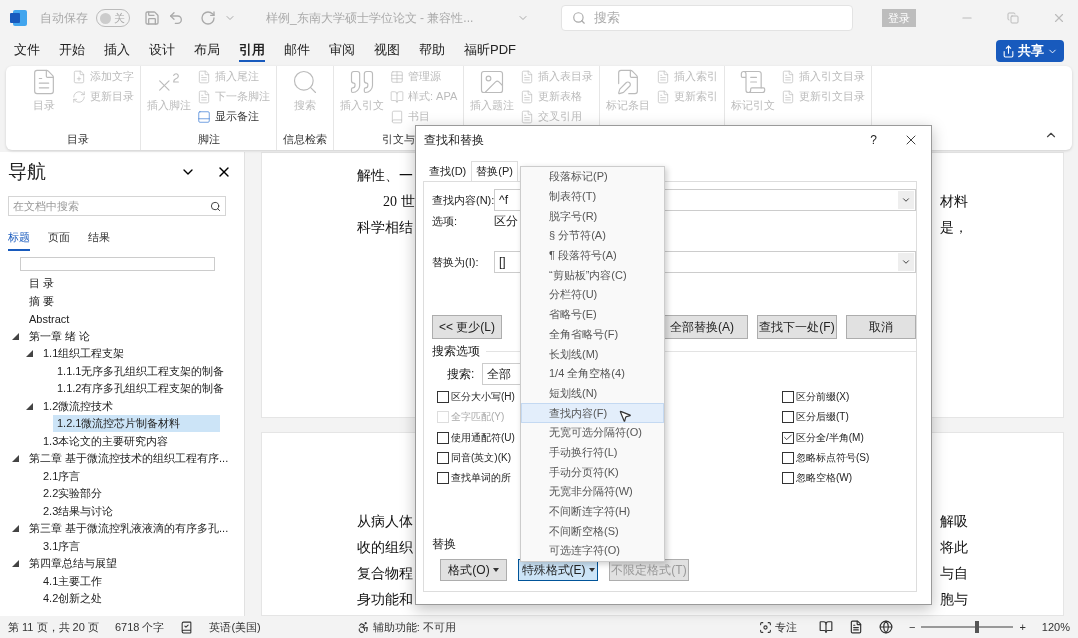 The height and width of the screenshot is (638, 1078). What do you see at coordinates (592, 354) in the screenshot?
I see `menu-item: 长划线(M)` at bounding box center [592, 354].